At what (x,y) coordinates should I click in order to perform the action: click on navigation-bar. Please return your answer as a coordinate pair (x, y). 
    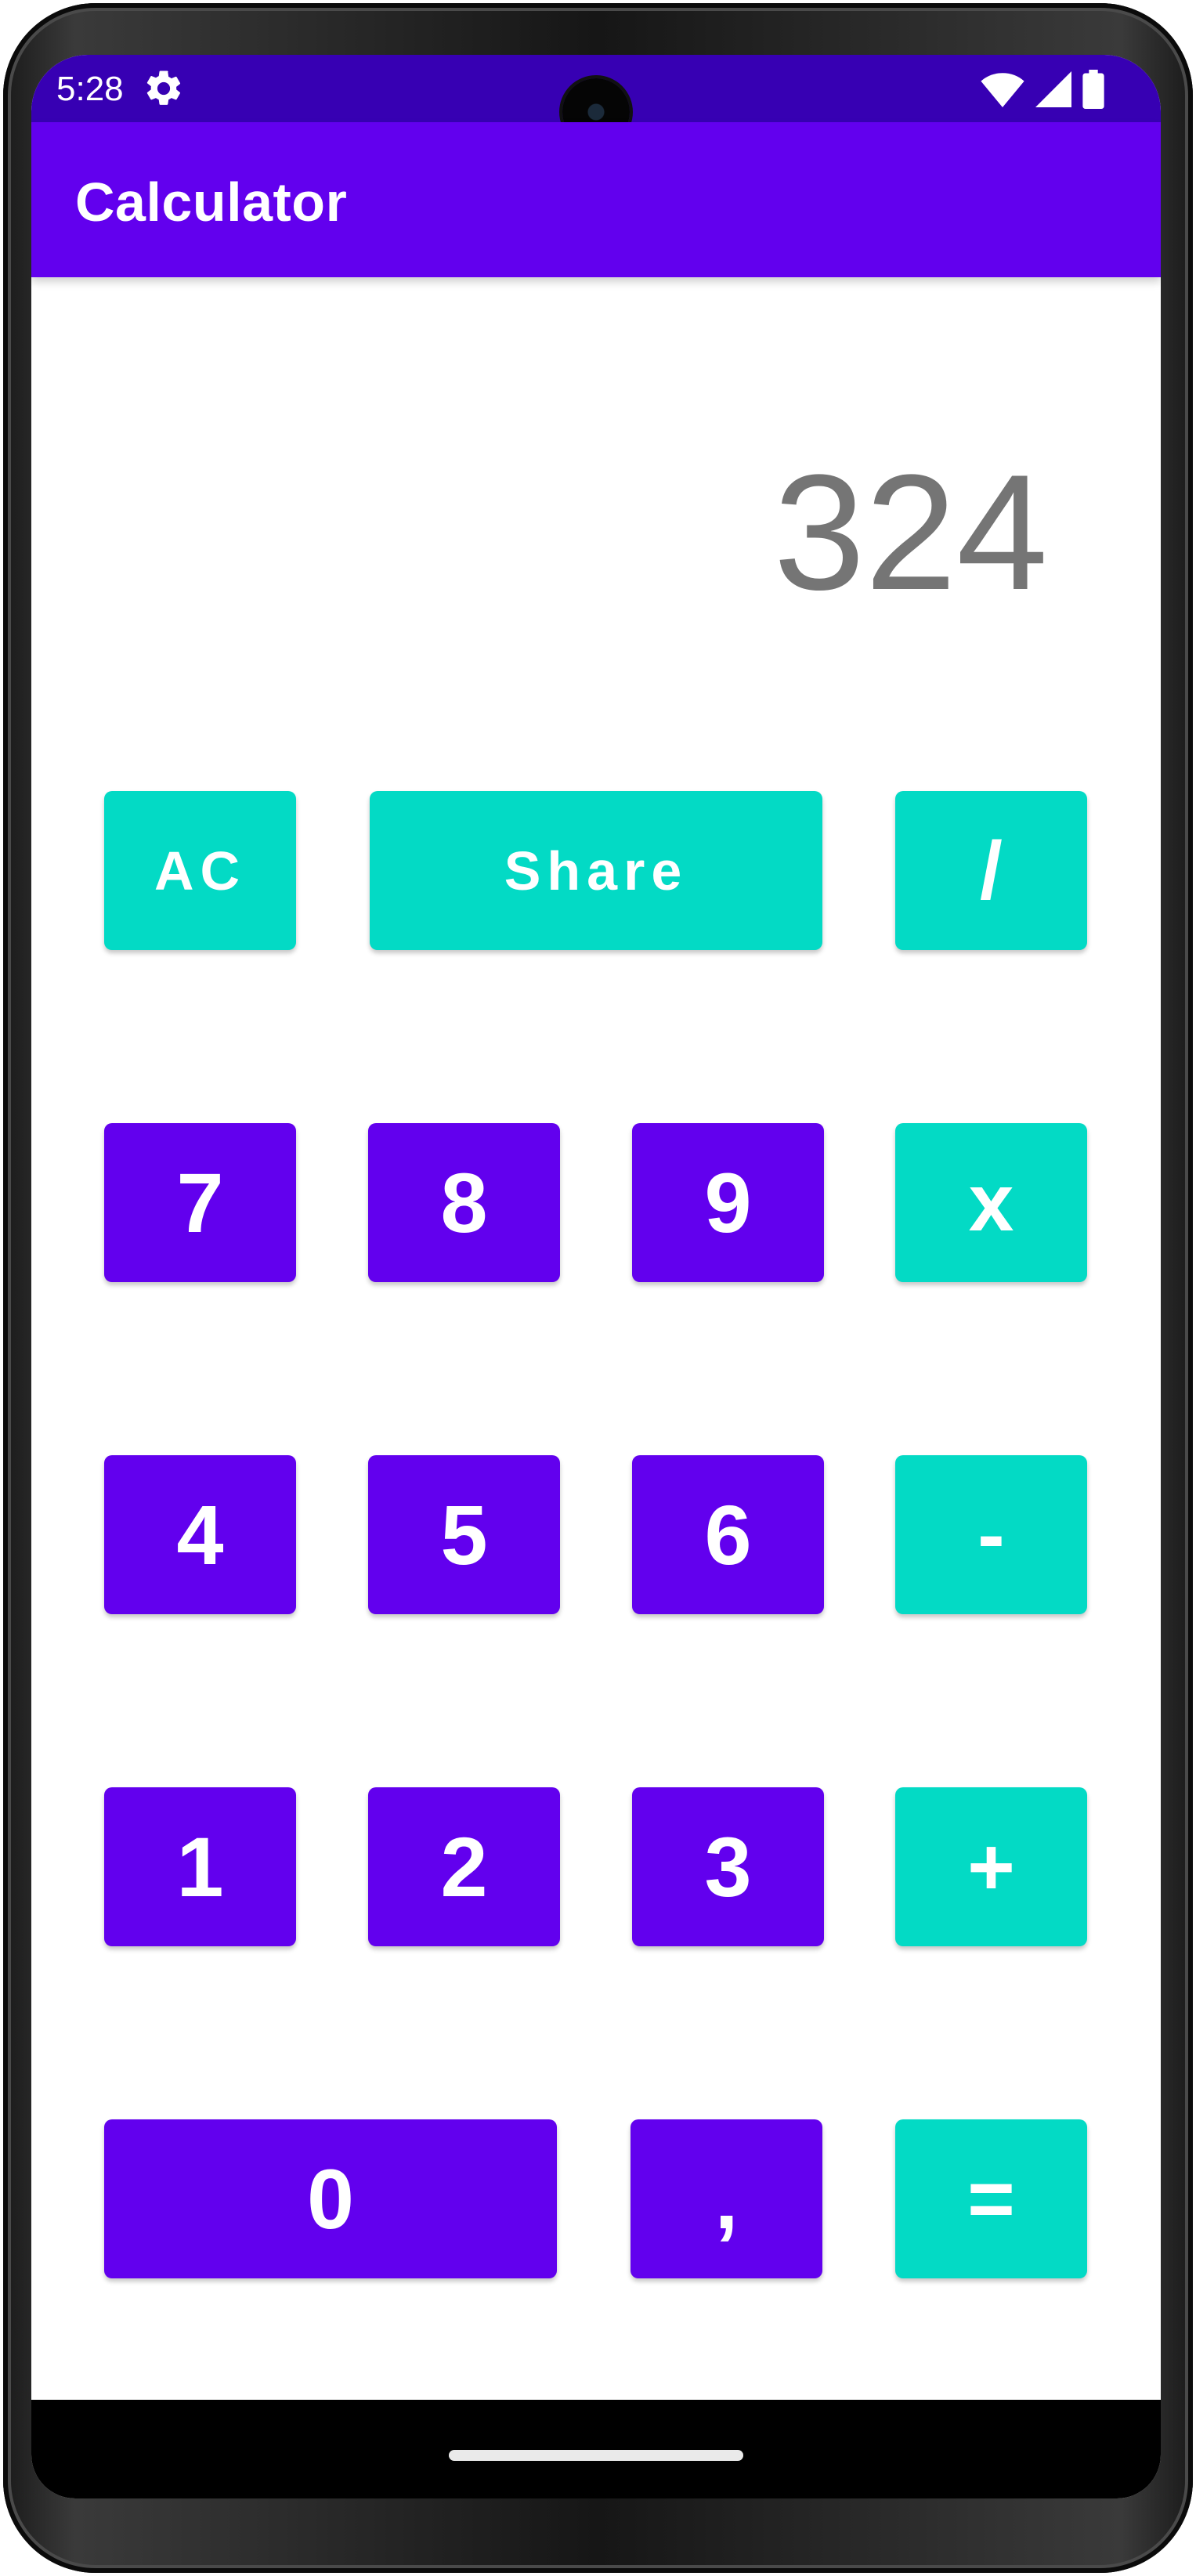
    Looking at the image, I should click on (596, 2449).